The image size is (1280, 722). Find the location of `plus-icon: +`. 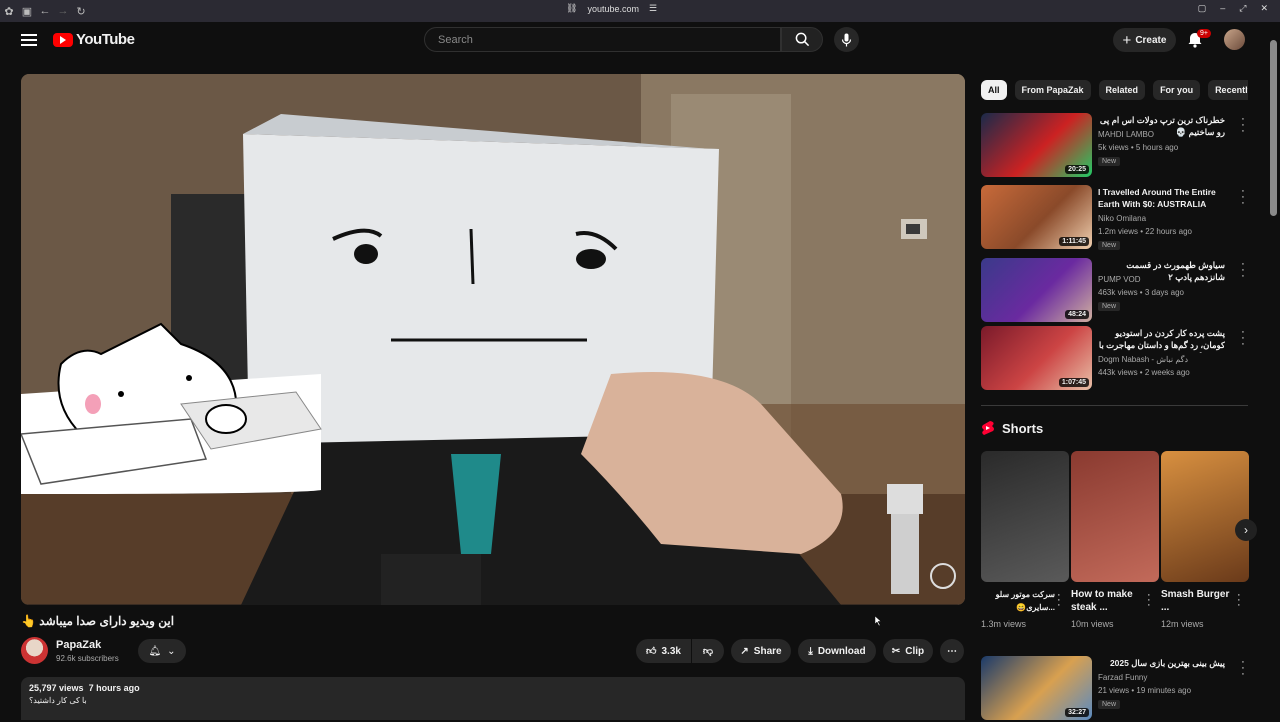

plus-icon: + is located at coordinates (1127, 40).